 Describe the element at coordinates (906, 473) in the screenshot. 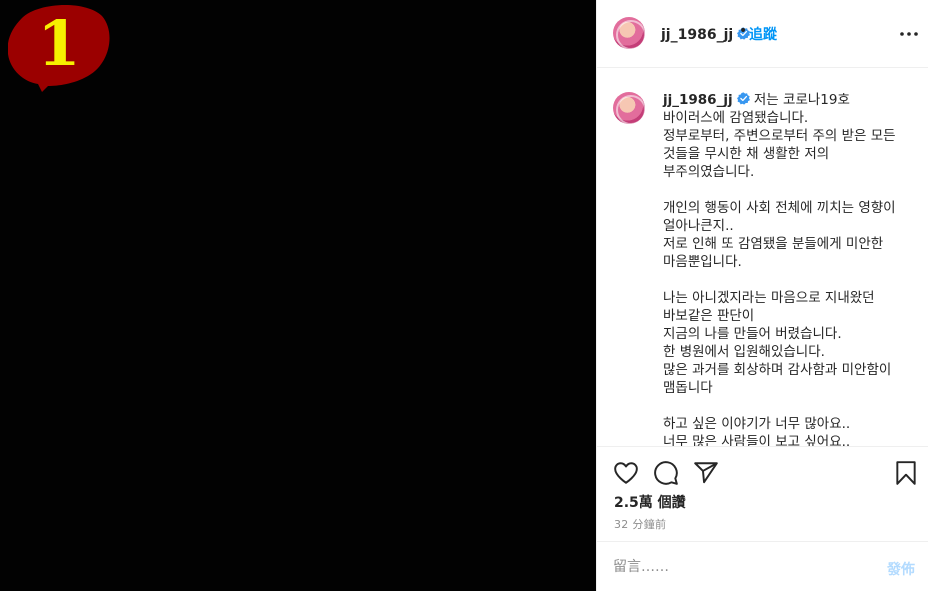

I see `bookmark-icon` at that location.